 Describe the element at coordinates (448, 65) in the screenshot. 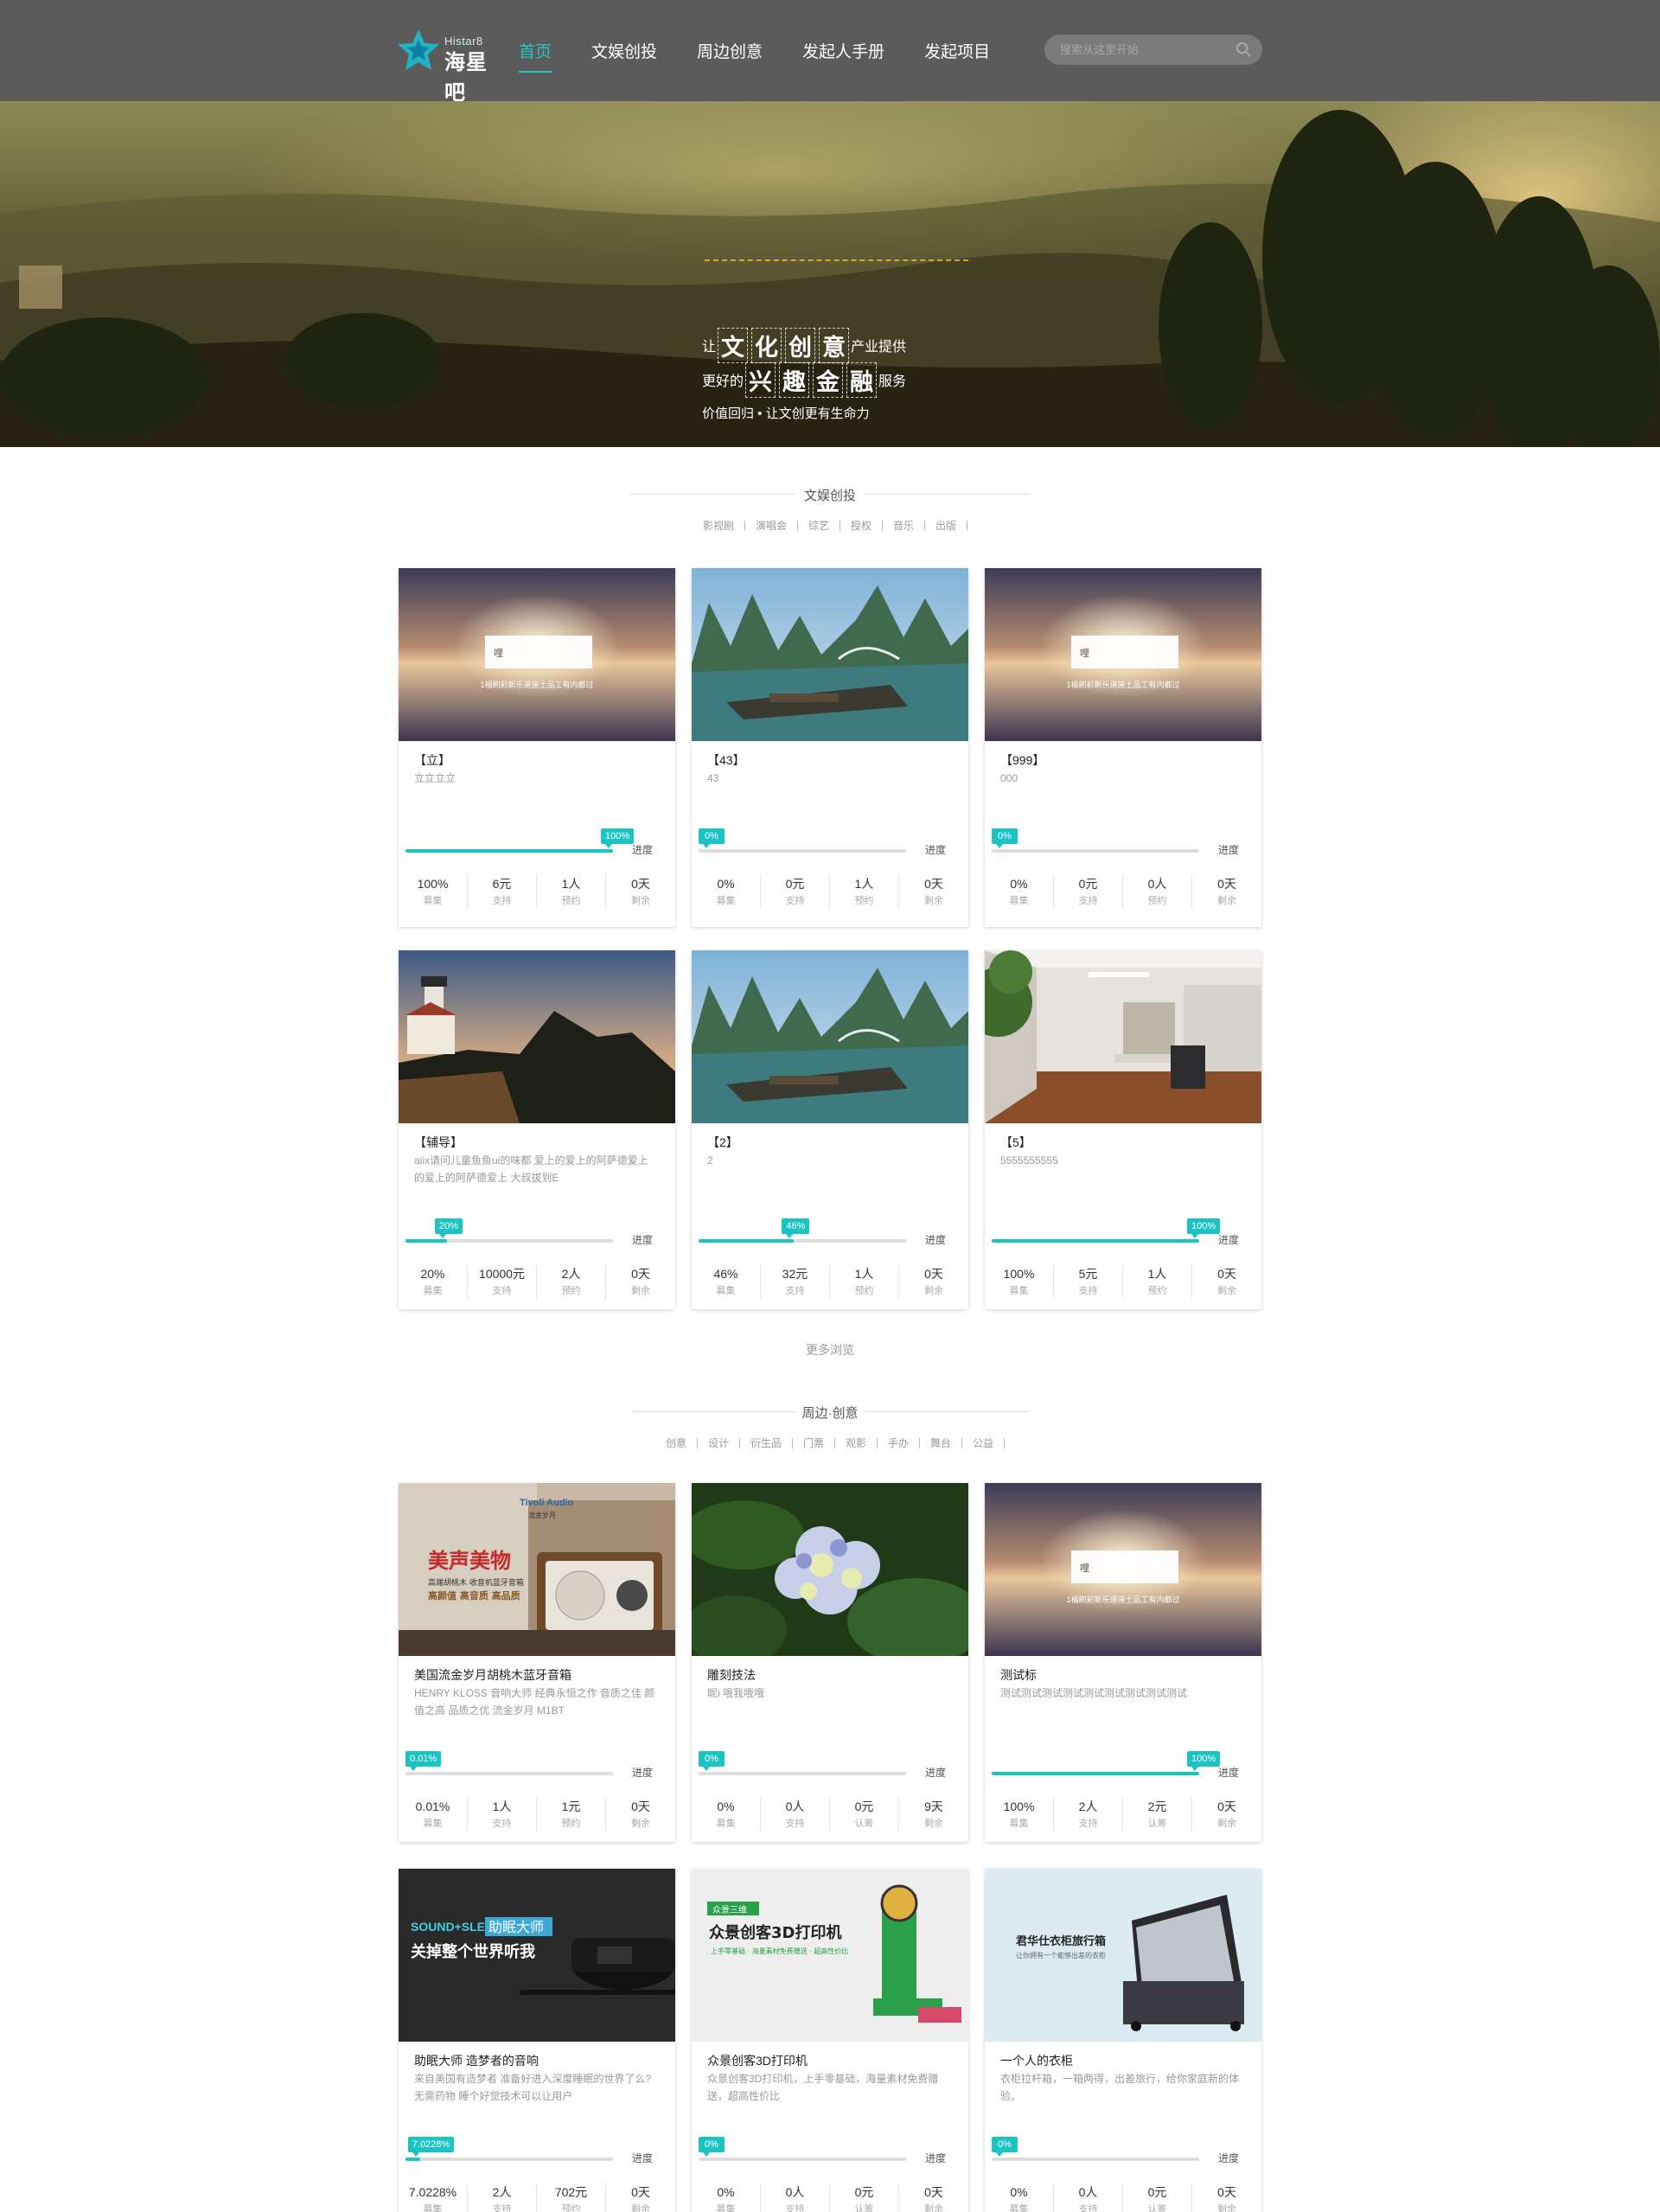

I see `site-logo: Histar8 海星吧` at that location.